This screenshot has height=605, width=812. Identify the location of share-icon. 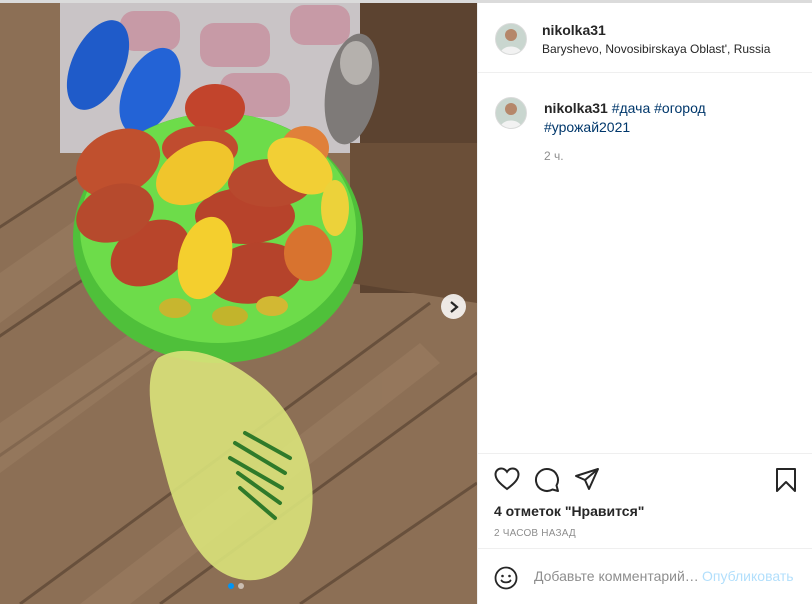
(587, 479).